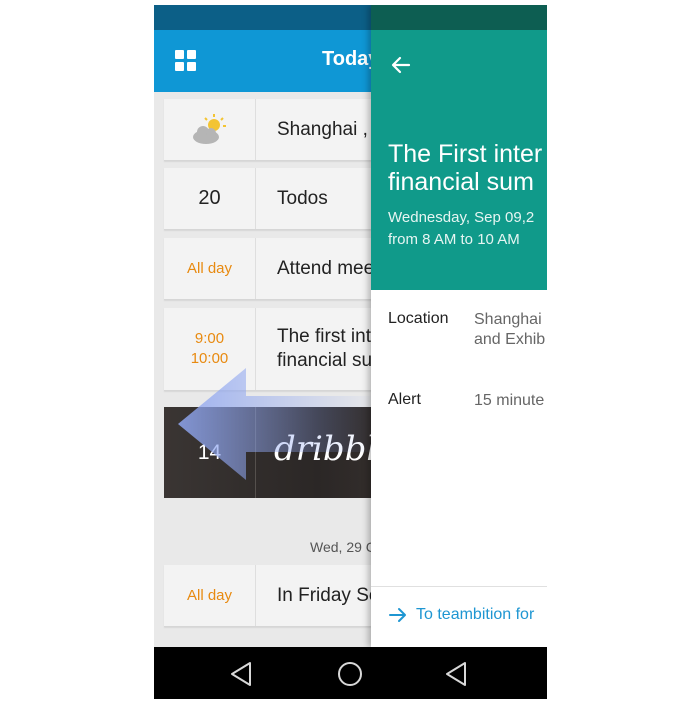 This screenshot has height=701, width=700. I want to click on todo-count-cell: 20, so click(210, 198).